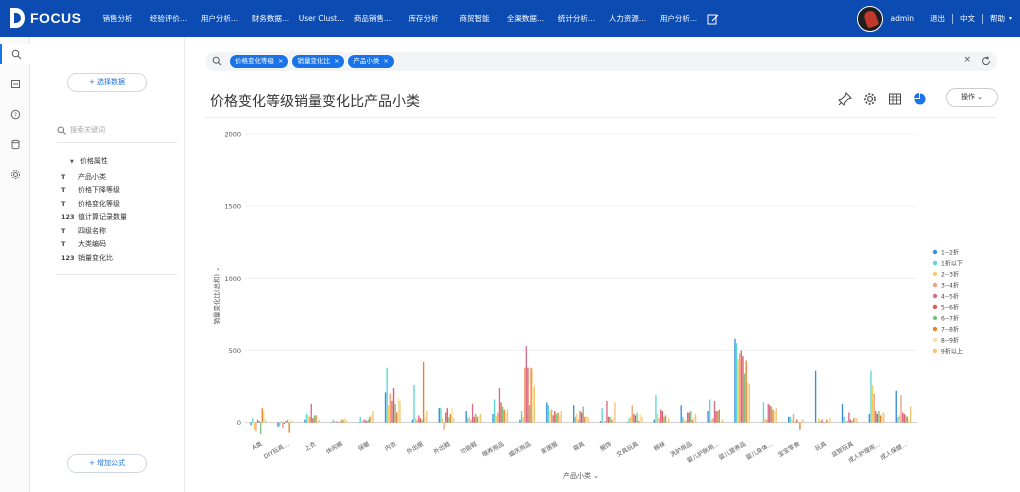  What do you see at coordinates (259, 61) in the screenshot?
I see `filter-chip: 价格变化等级 ×` at bounding box center [259, 61].